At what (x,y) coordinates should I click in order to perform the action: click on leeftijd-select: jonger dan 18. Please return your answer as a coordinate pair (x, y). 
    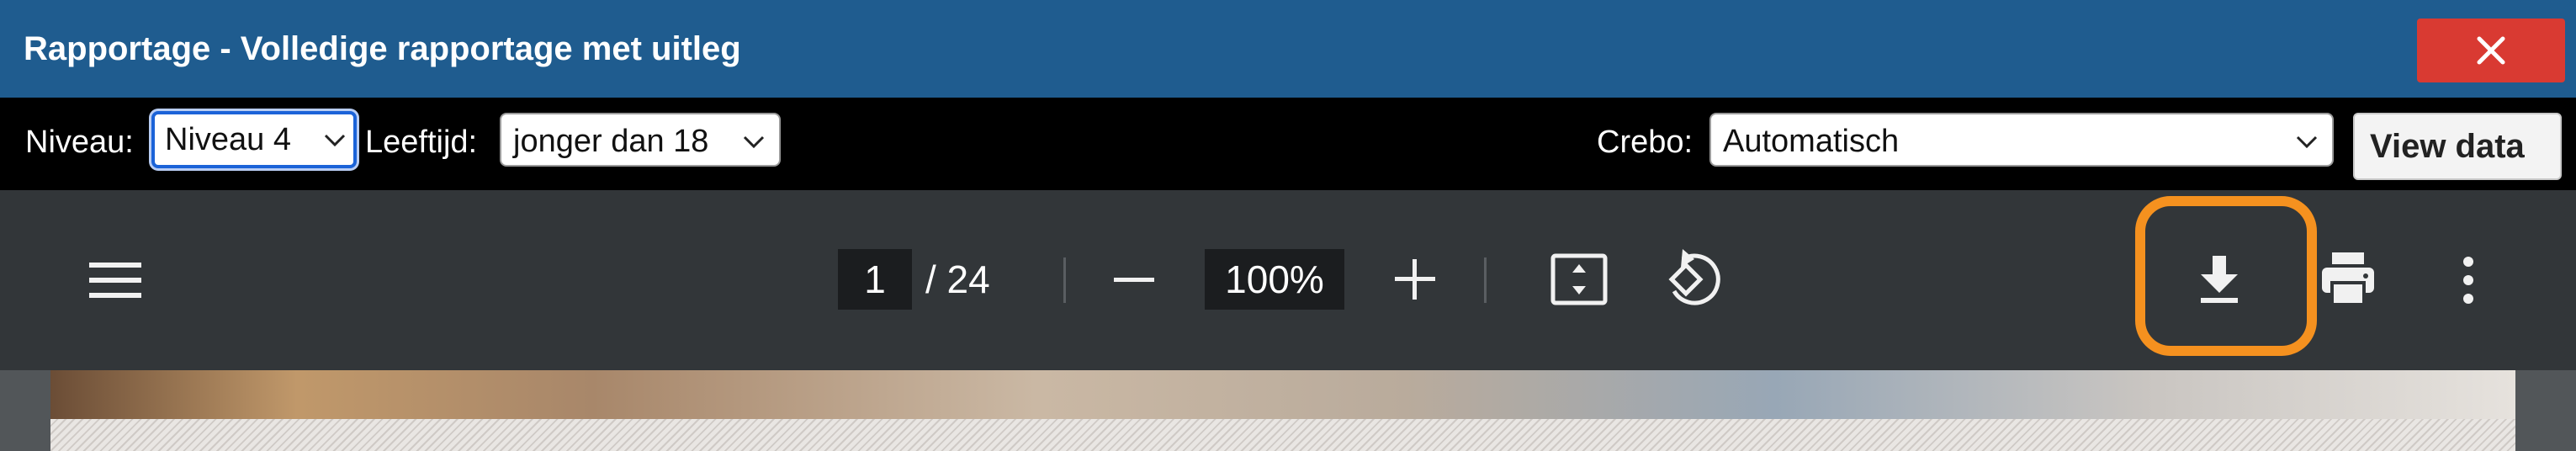
    Looking at the image, I should click on (640, 140).